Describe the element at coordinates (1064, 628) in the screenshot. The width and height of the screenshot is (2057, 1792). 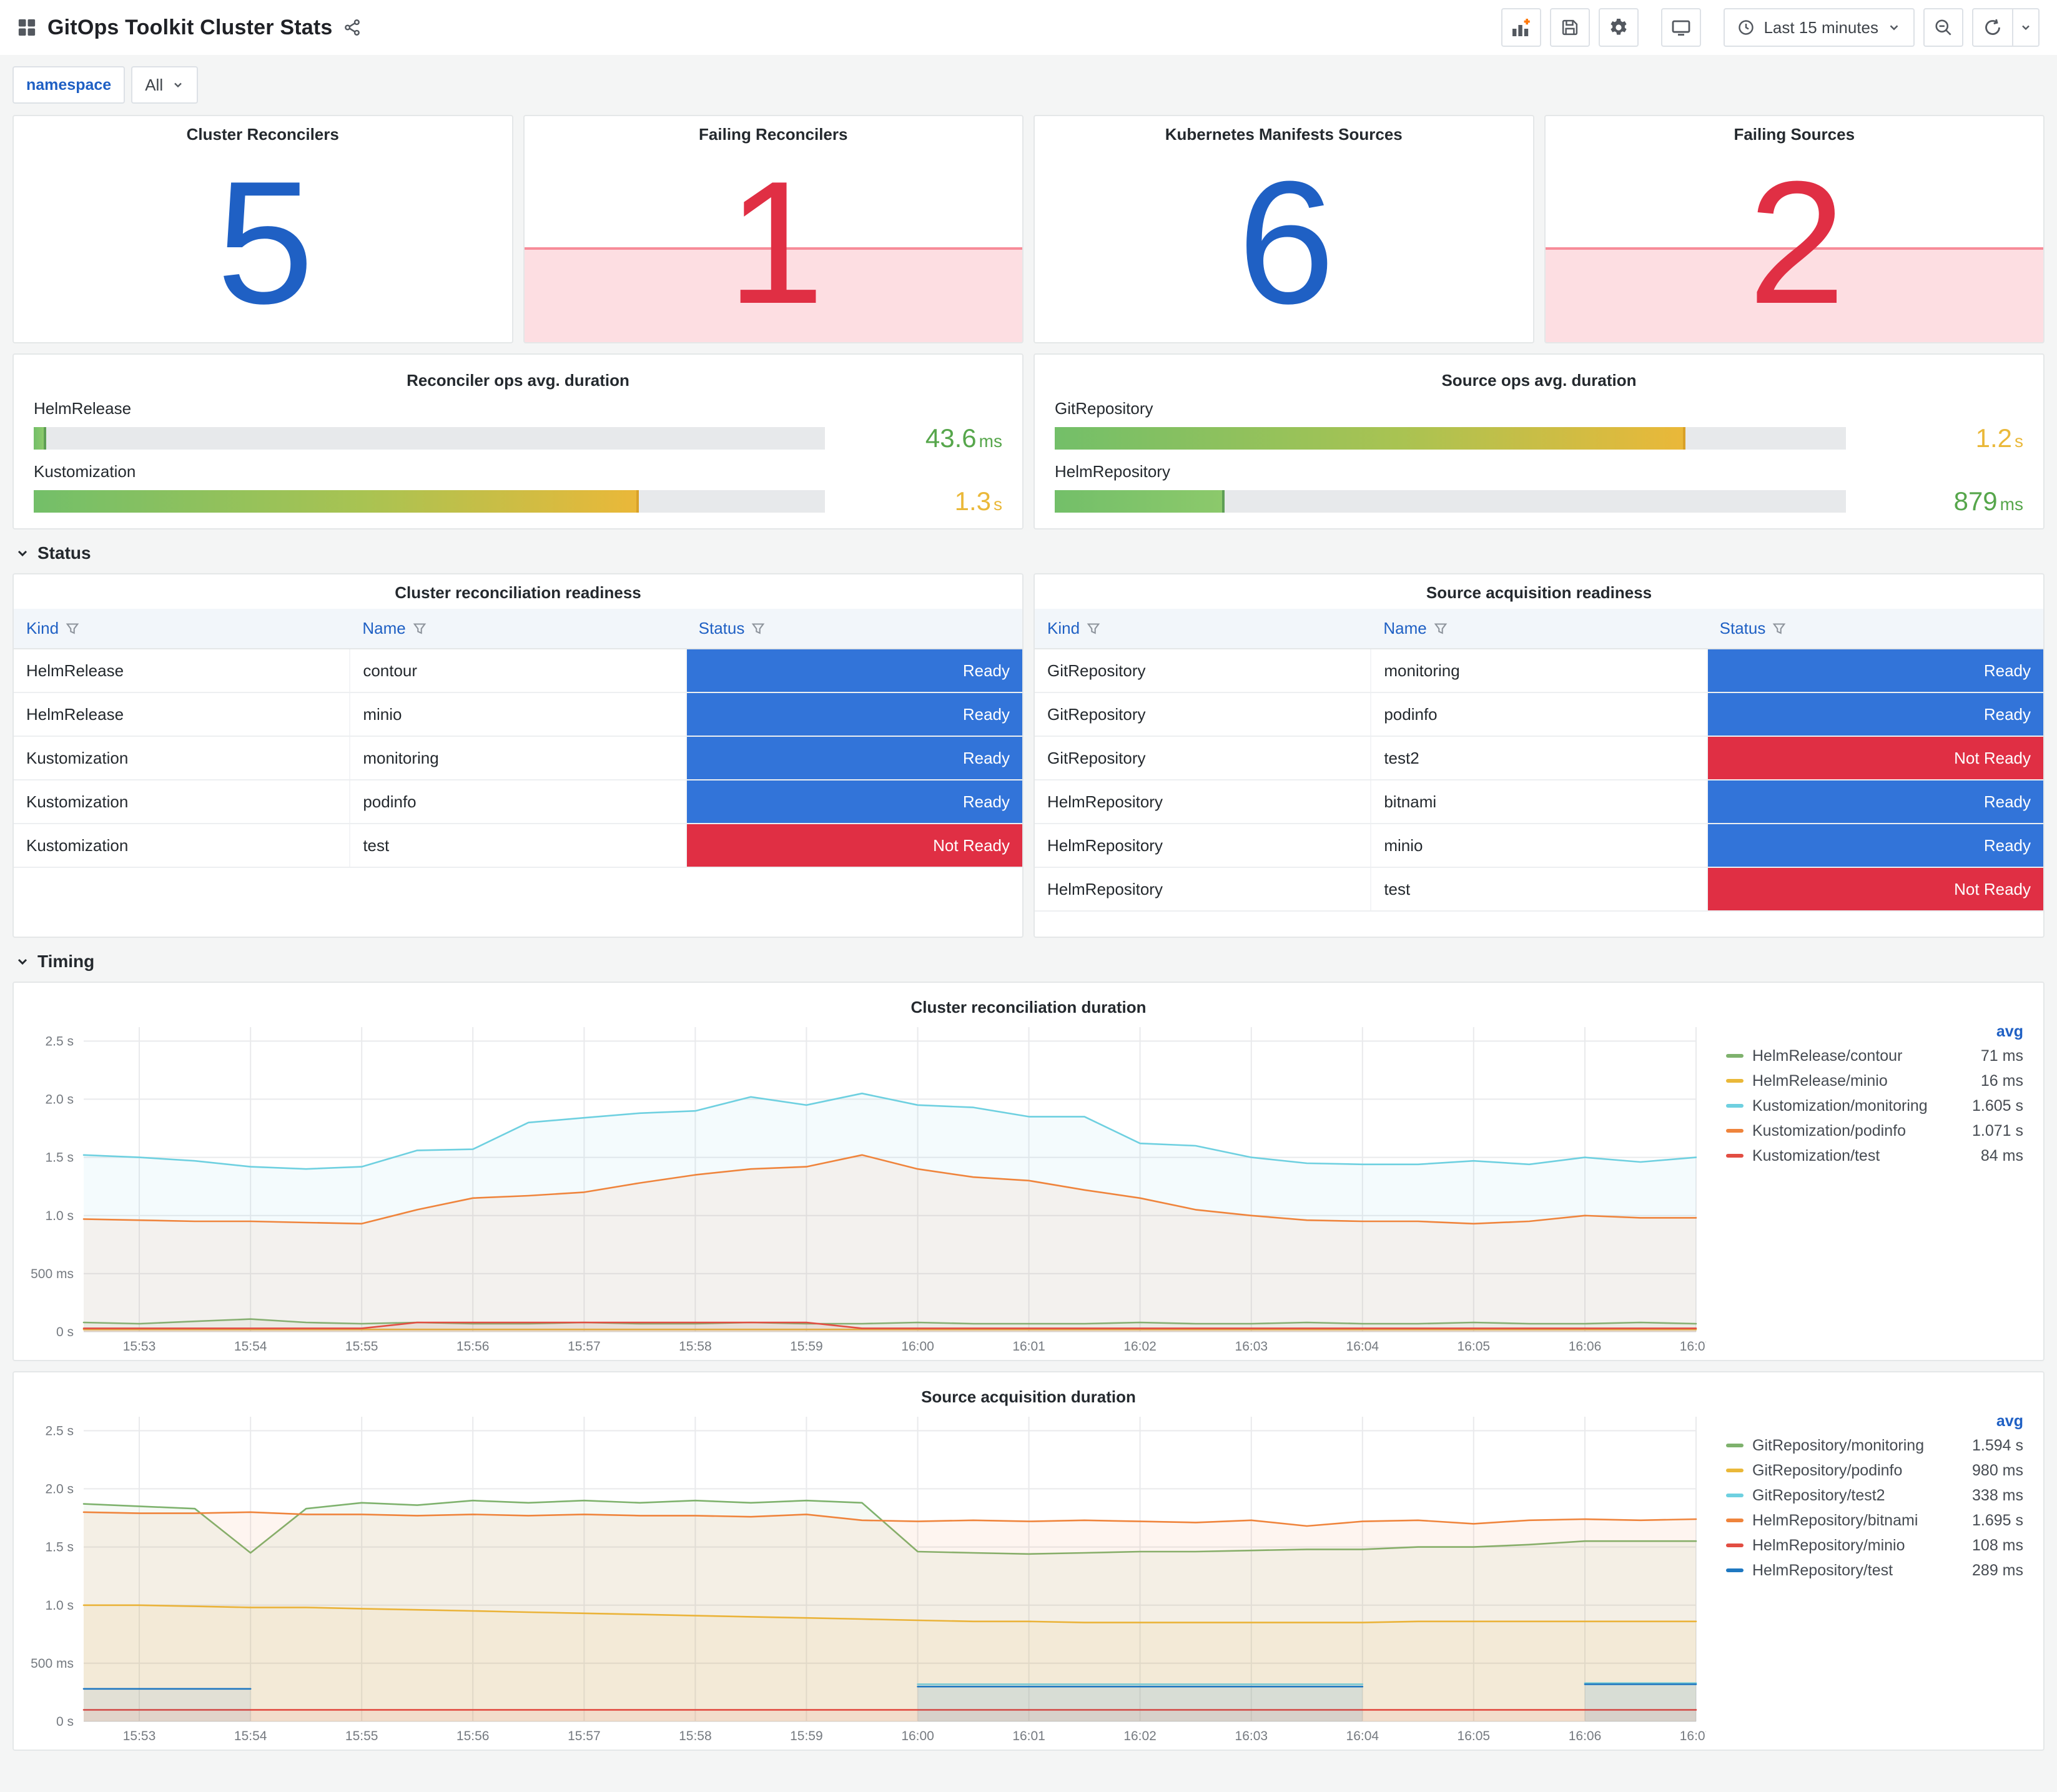
I see `column-header-label: Kind` at that location.